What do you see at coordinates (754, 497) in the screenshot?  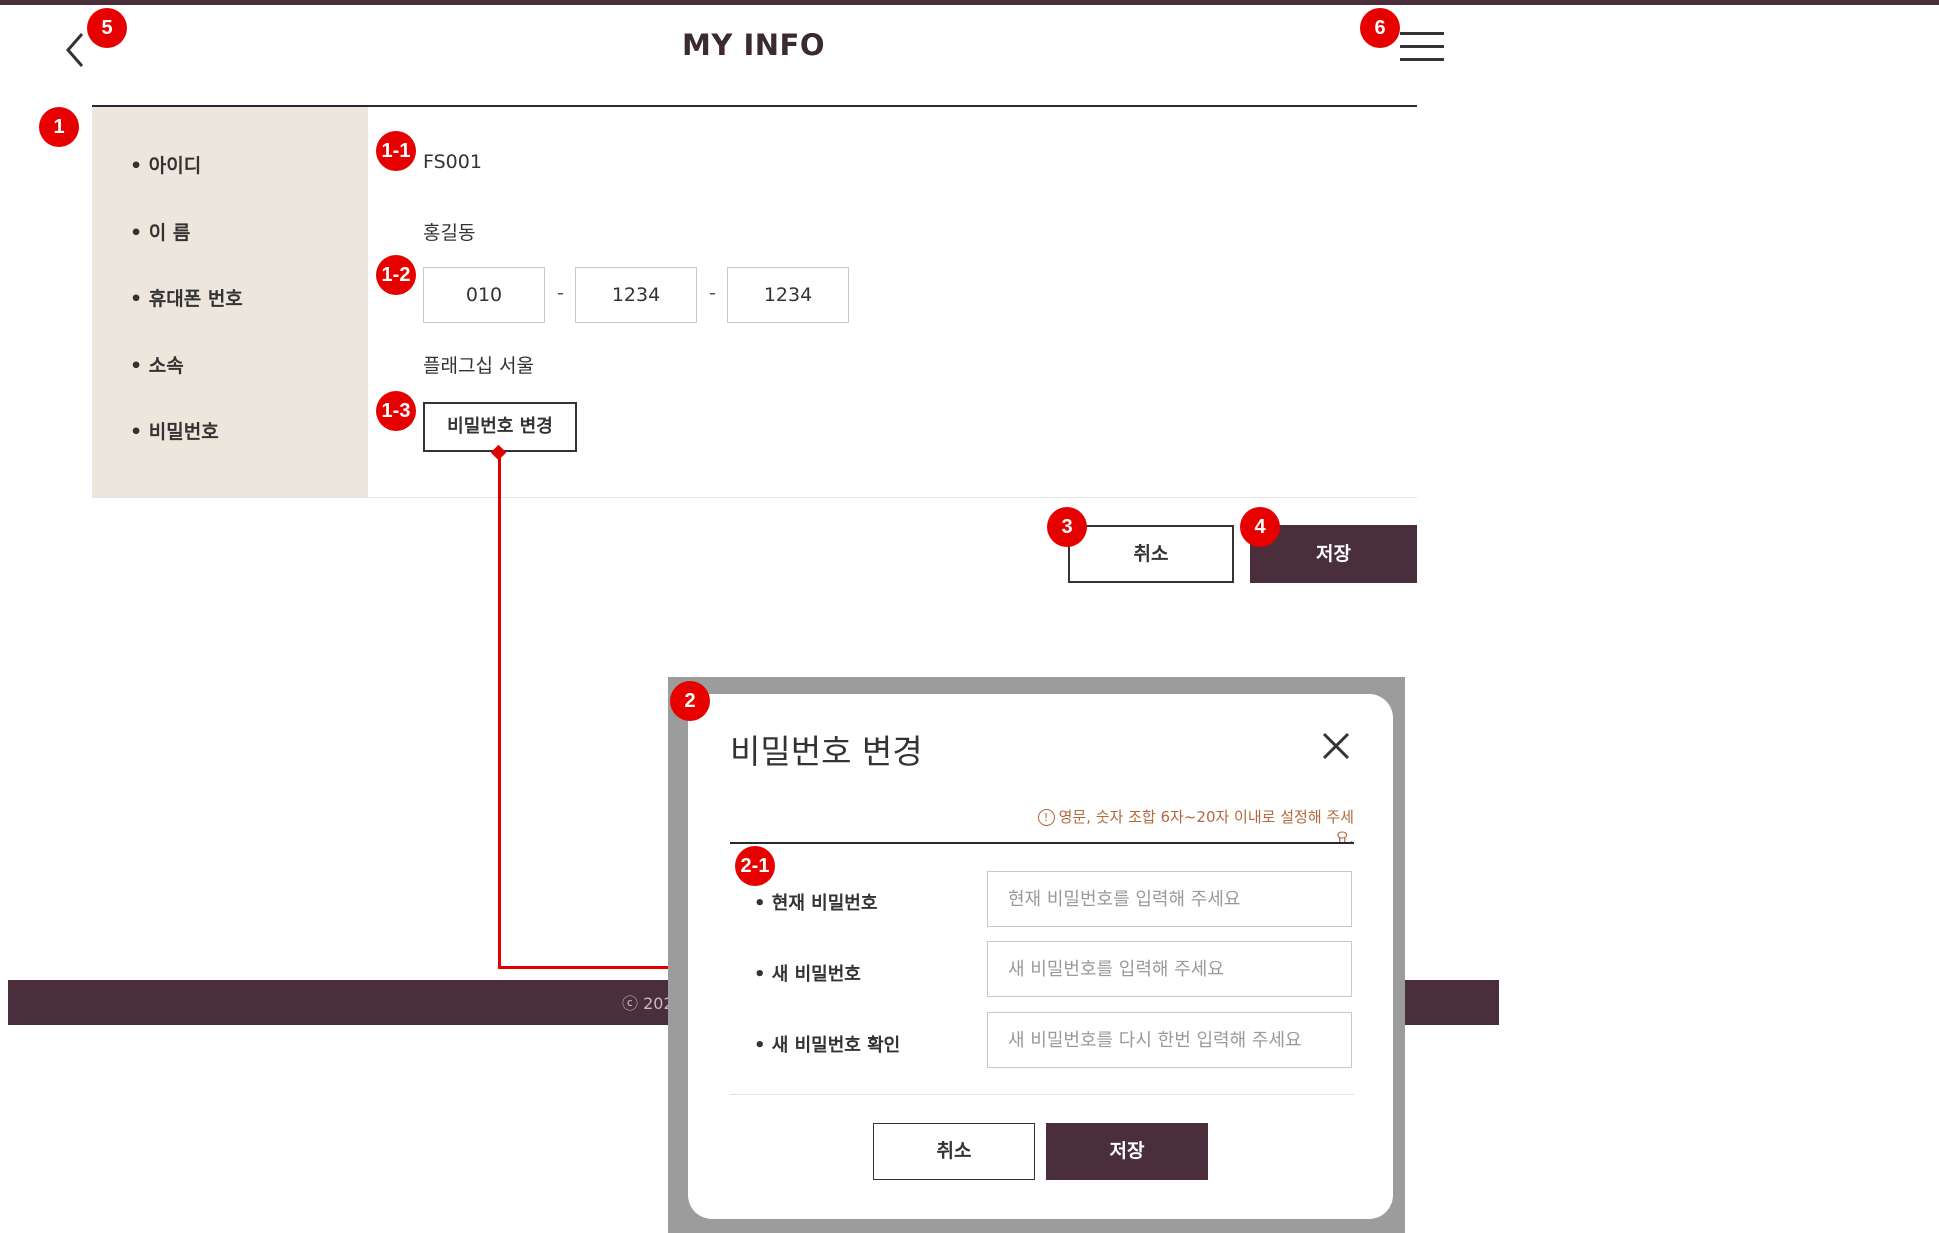 I see `form-bottom-divider` at bounding box center [754, 497].